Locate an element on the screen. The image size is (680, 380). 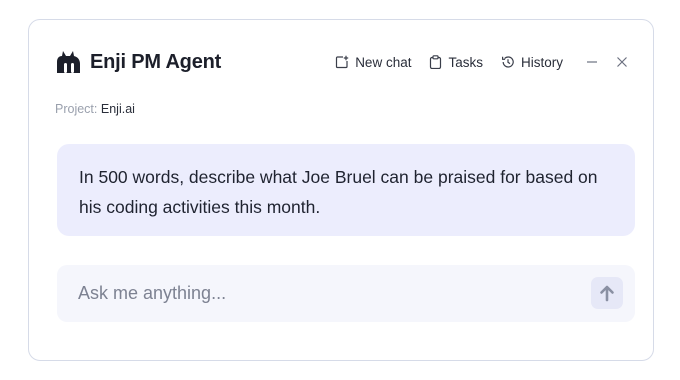
tasks-button: Tasks is located at coordinates (456, 62).